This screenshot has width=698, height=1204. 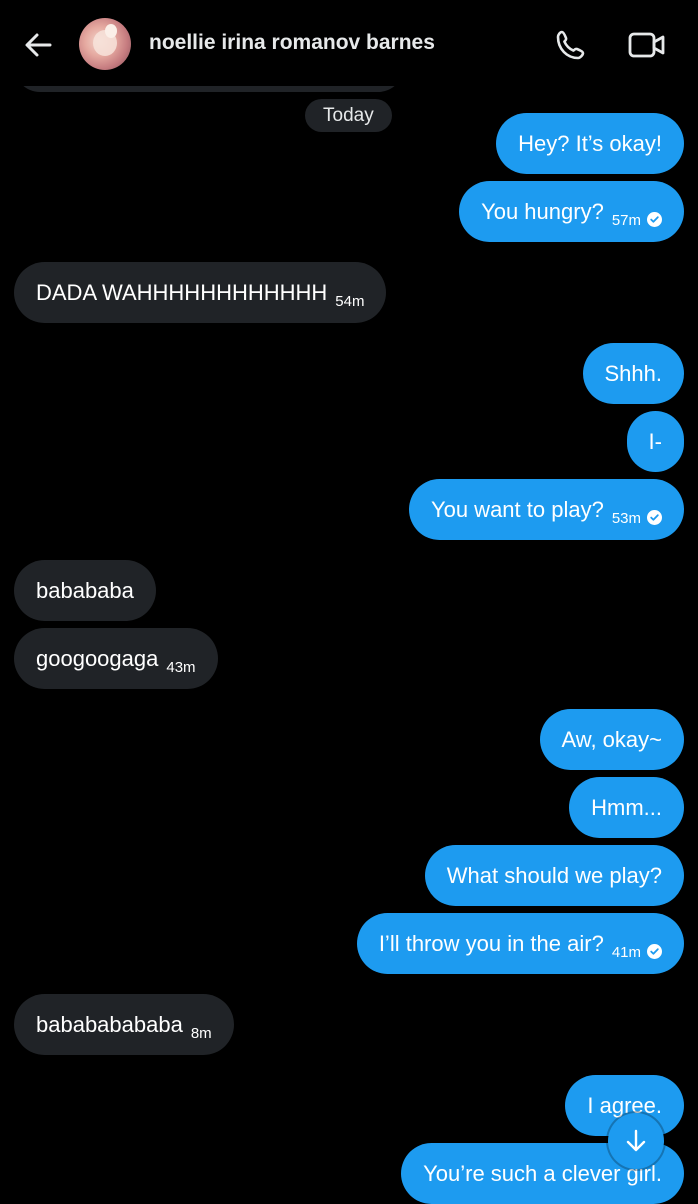 I want to click on outgoing-message-bubble: What should we play?, so click(x=554, y=875).